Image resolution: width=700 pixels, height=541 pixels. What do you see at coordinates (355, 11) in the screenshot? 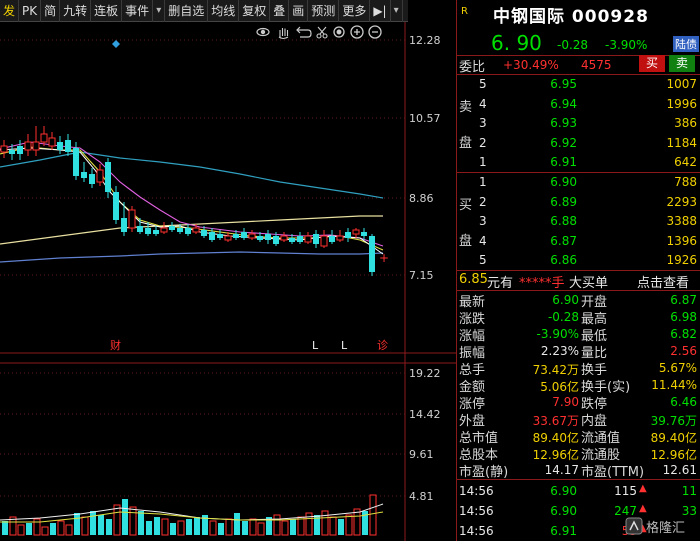
I see `toolbar-item-13: 更多` at bounding box center [355, 11].